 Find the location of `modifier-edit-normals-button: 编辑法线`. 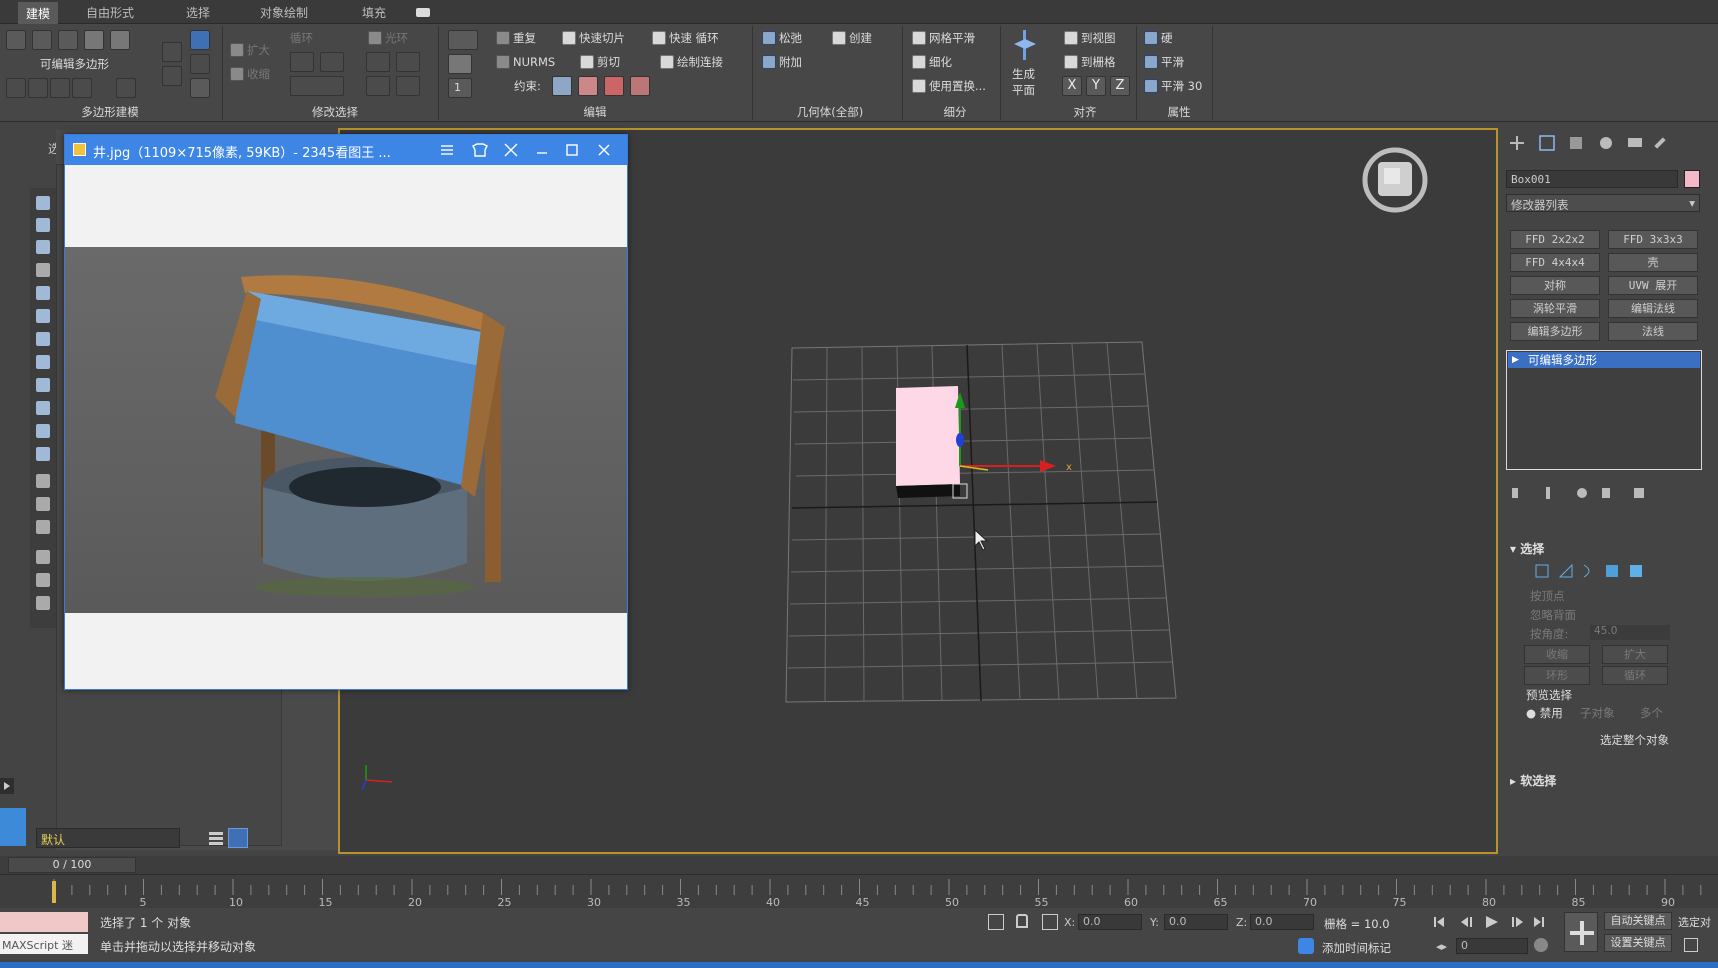

modifier-edit-normals-button: 编辑法线 is located at coordinates (1653, 308).